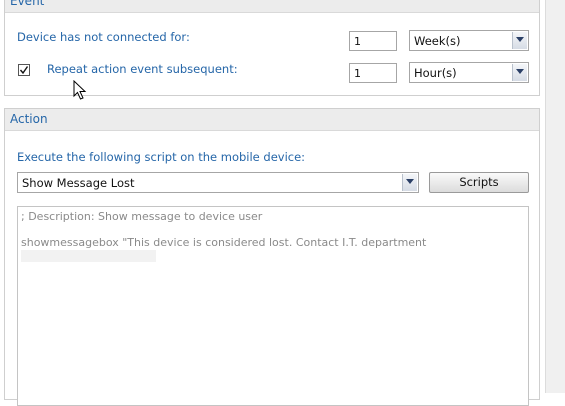  I want to click on repeat-value-input, so click(373, 73).